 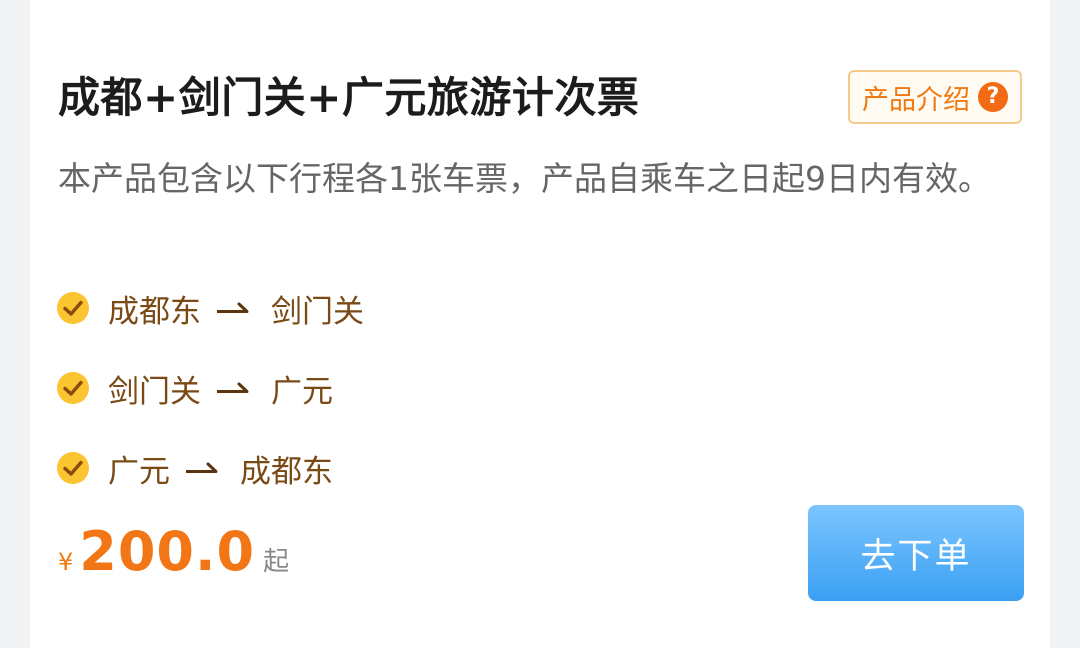 What do you see at coordinates (210, 388) in the screenshot?
I see `route-item: 剑门关 广元` at bounding box center [210, 388].